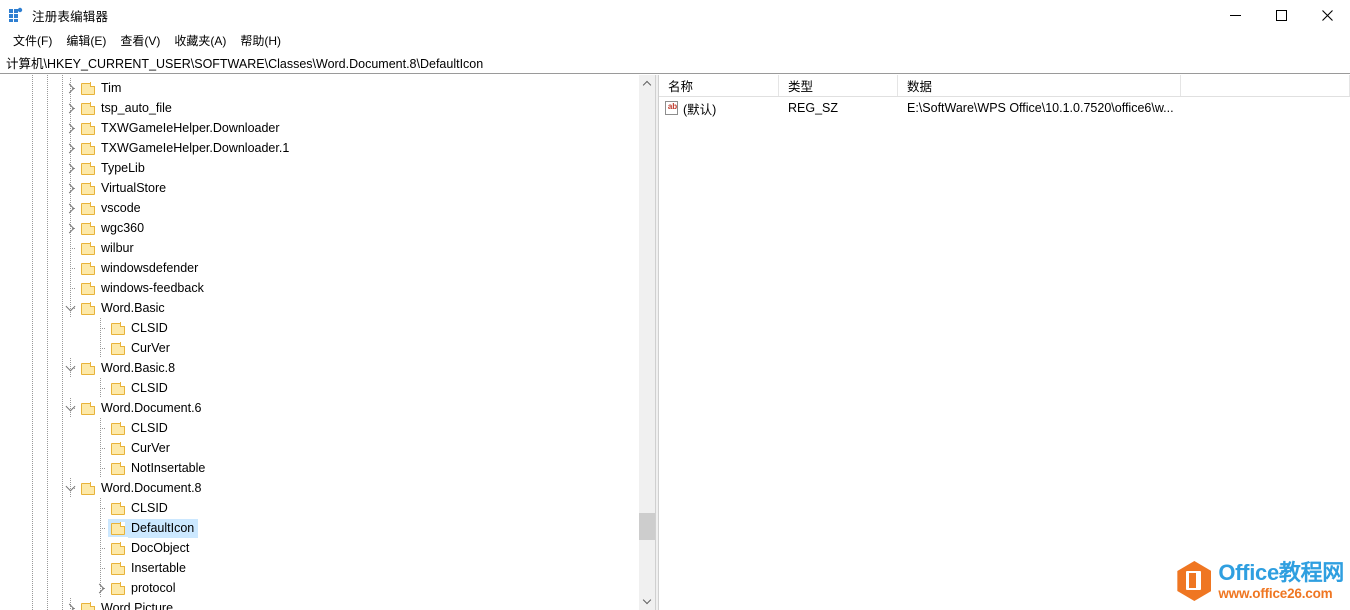 This screenshot has width=1350, height=610. I want to click on tree-item: TXWGameIeHelper.Downloader.1, so click(319, 148).